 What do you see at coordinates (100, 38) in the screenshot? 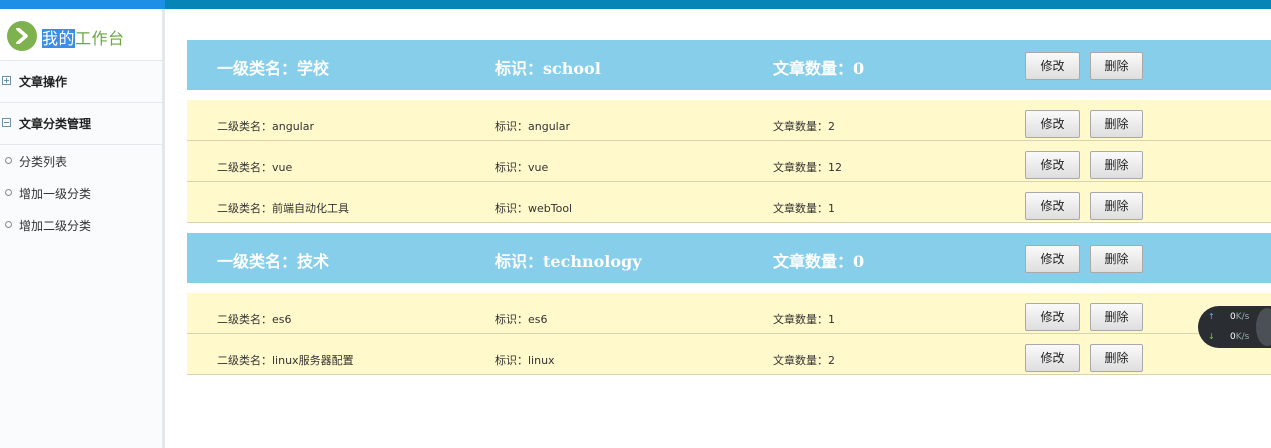
I see `brand-title-rest: 工作台` at bounding box center [100, 38].